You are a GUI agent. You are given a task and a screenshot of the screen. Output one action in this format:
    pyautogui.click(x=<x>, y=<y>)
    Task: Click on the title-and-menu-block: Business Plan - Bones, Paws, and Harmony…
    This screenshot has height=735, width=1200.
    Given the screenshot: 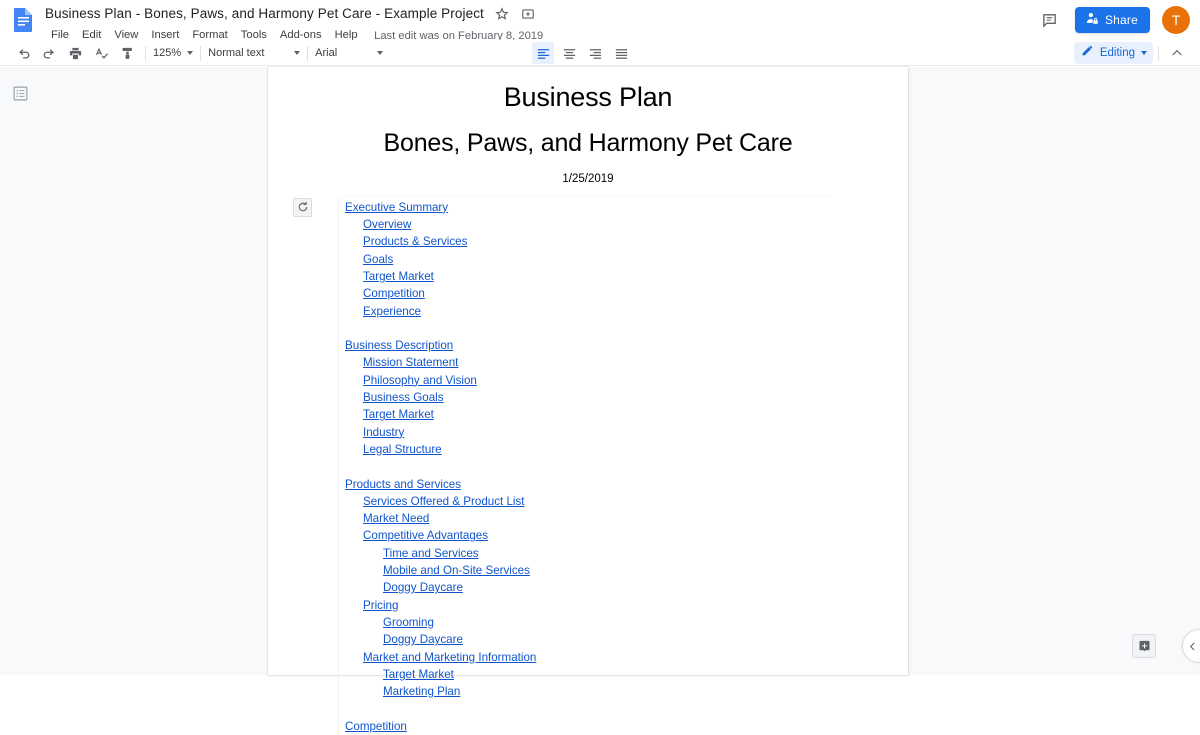 What is the action you would take?
    pyautogui.click(x=294, y=24)
    